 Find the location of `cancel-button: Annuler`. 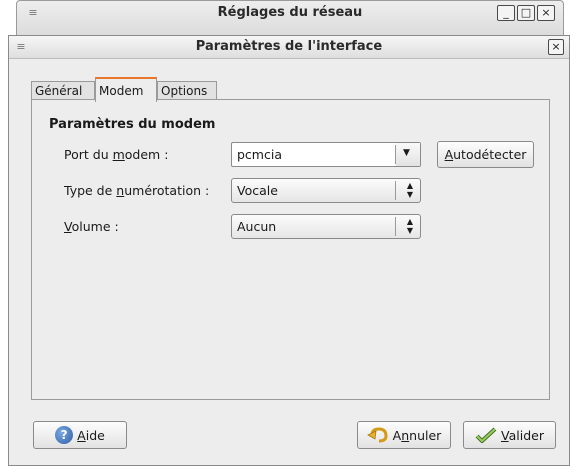

cancel-button: Annuler is located at coordinates (404, 435).